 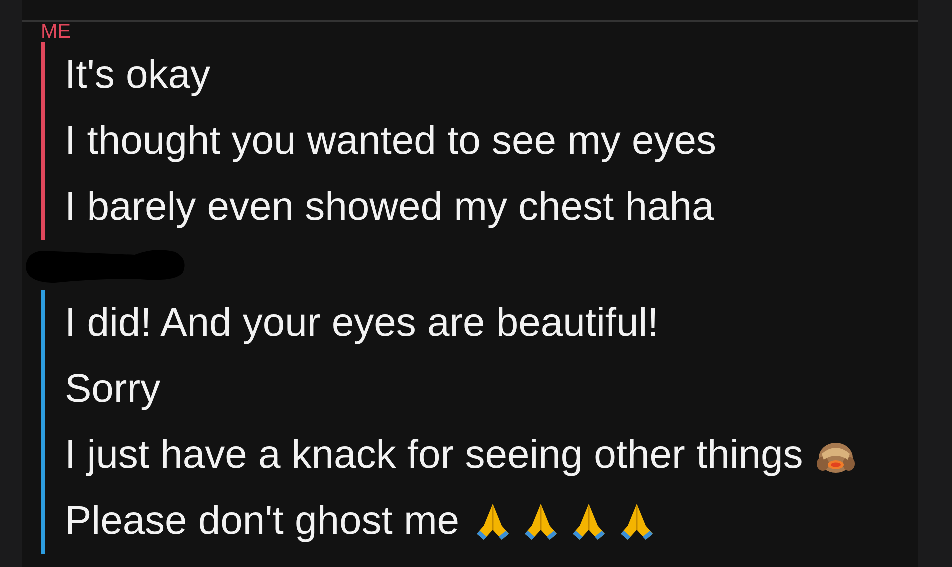 What do you see at coordinates (137, 75) in the screenshot?
I see `message-text: It's okay` at bounding box center [137, 75].